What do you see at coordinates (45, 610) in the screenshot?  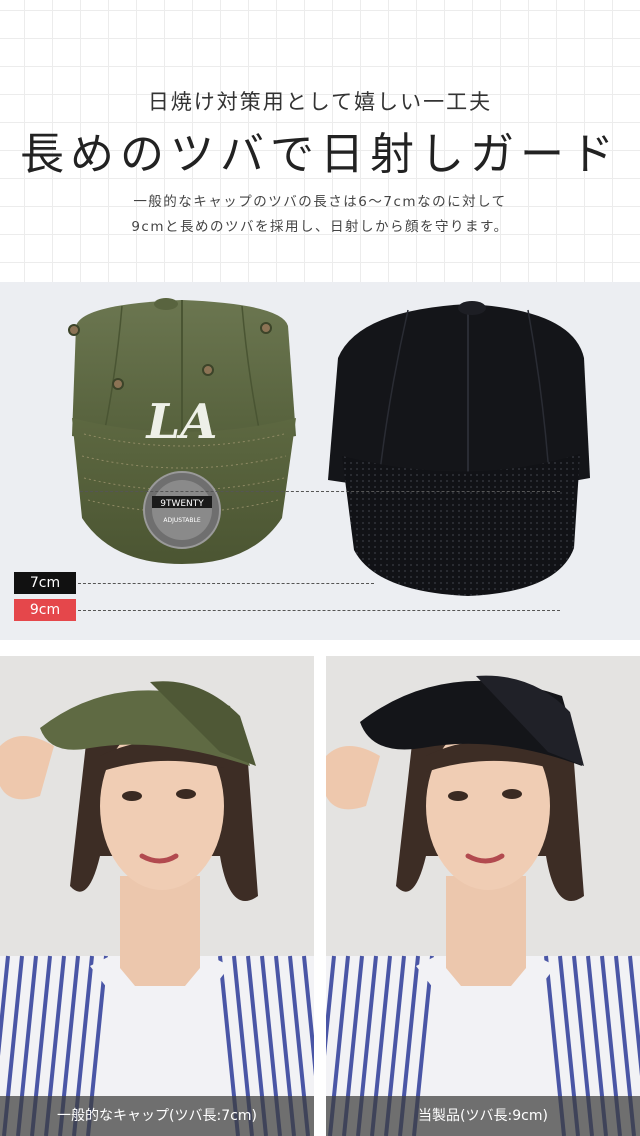 I see `label-9cm: 9cm` at bounding box center [45, 610].